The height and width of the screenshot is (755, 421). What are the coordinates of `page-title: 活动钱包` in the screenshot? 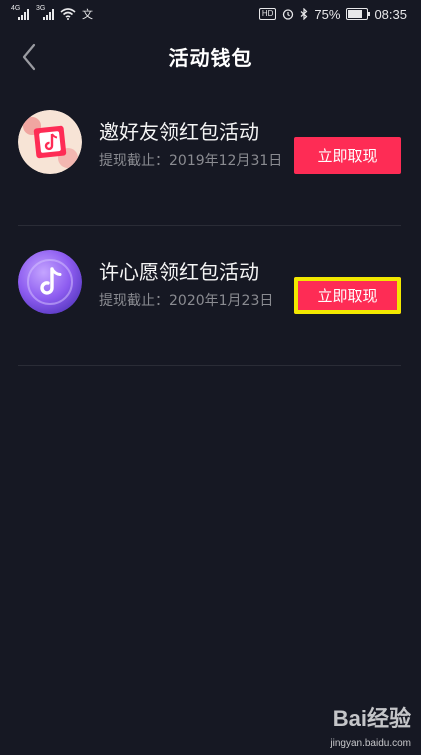 It's located at (210, 58).